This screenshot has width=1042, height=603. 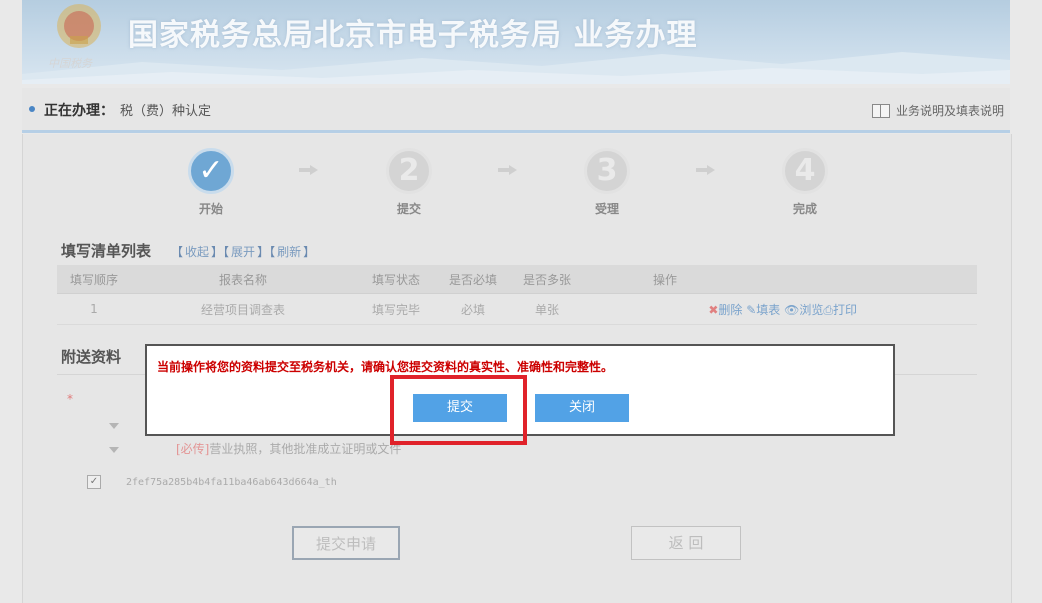 What do you see at coordinates (79, 111) in the screenshot?
I see `breadcrumb-label: 正在办理：` at bounding box center [79, 111].